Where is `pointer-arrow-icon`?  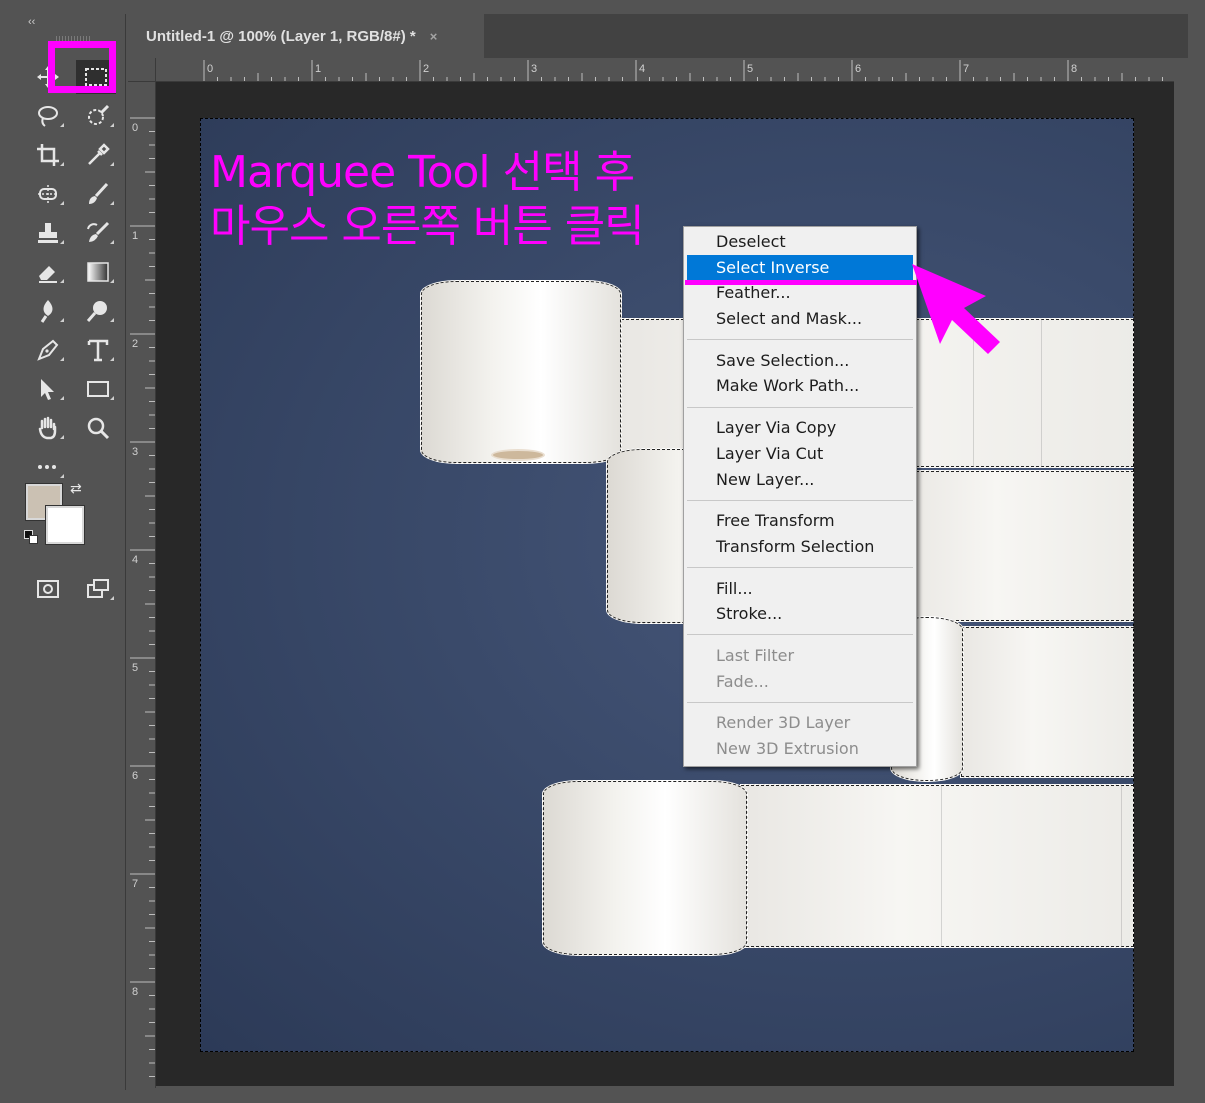 pointer-arrow-icon is located at coordinates (956, 309).